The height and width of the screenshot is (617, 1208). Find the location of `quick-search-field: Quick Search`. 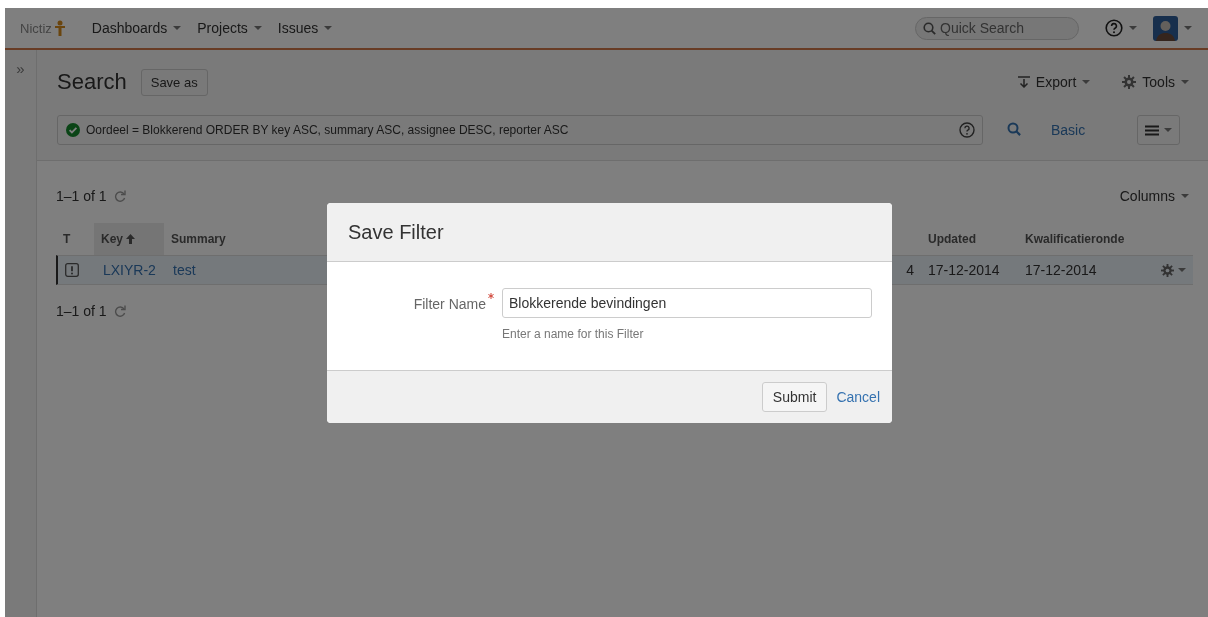

quick-search-field: Quick Search is located at coordinates (997, 28).